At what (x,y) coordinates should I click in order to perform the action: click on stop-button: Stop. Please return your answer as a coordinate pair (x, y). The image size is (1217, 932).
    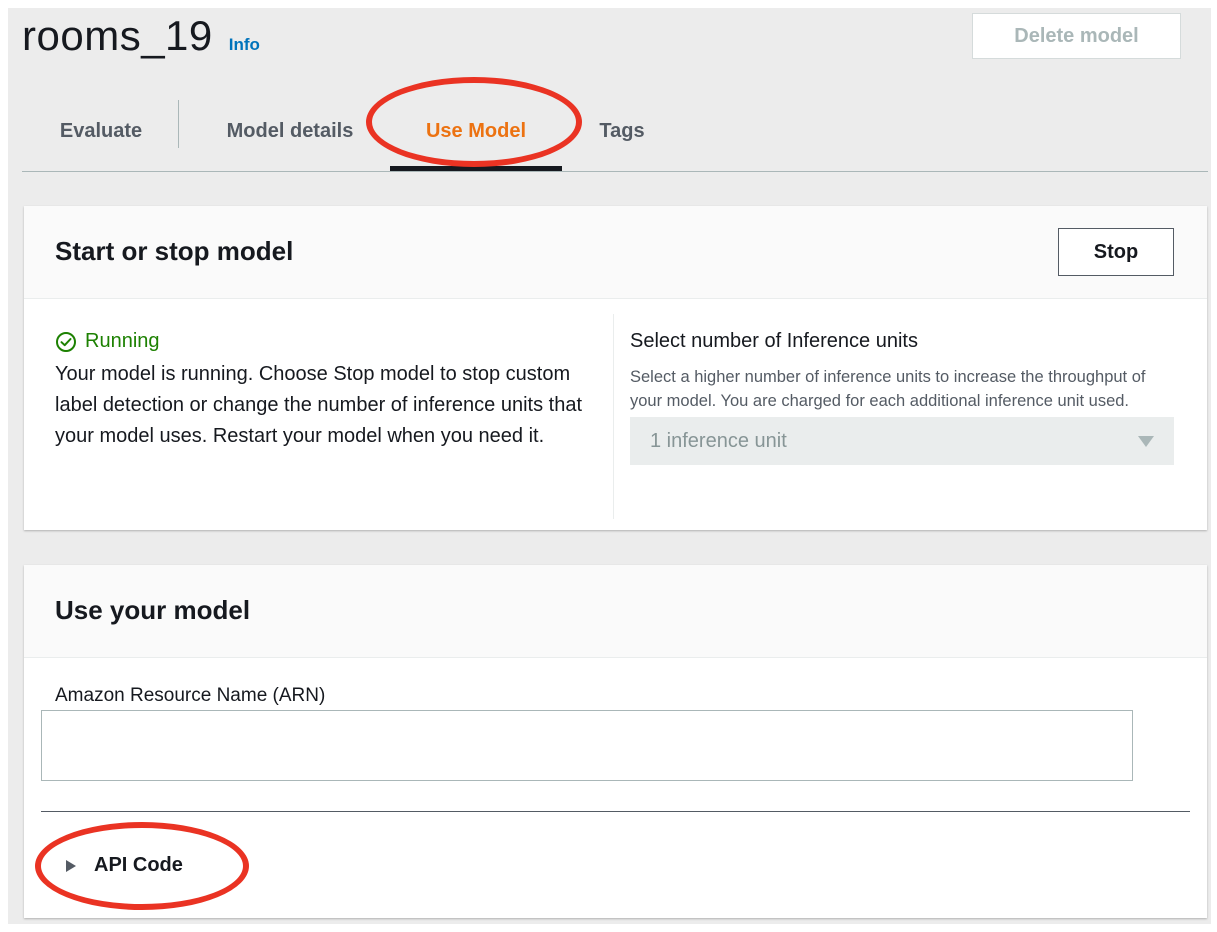
    Looking at the image, I should click on (1116, 252).